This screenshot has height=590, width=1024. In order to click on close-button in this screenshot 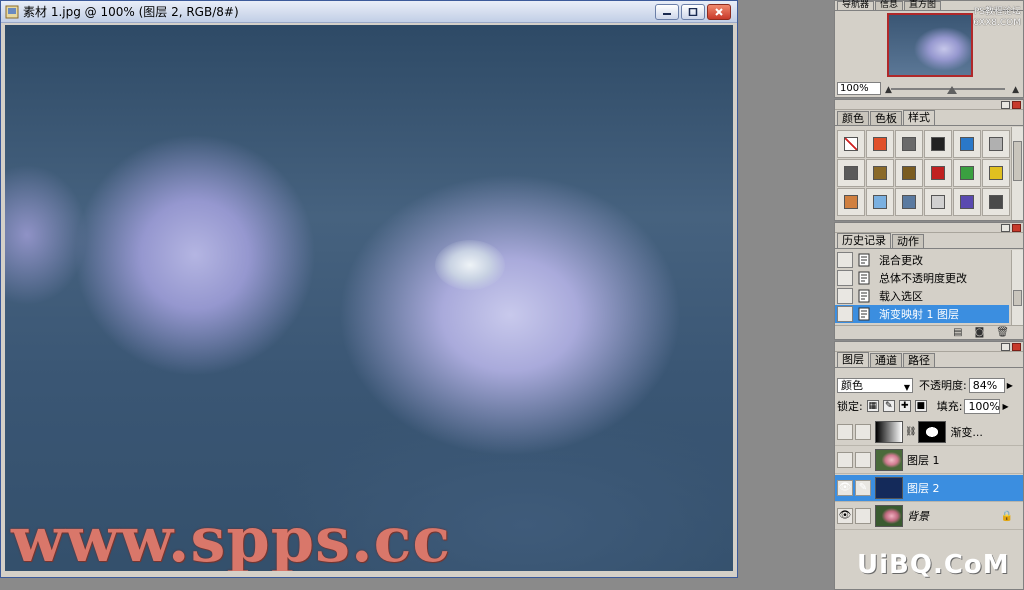, I will do `click(719, 11)`.